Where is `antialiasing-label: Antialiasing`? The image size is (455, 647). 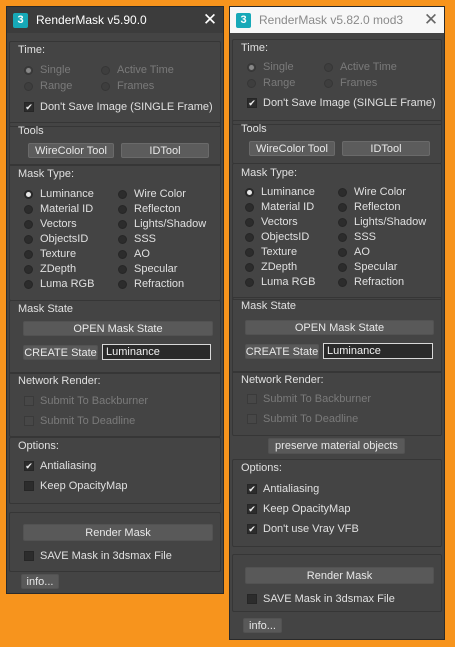
antialiasing-label: Antialiasing is located at coordinates (68, 466).